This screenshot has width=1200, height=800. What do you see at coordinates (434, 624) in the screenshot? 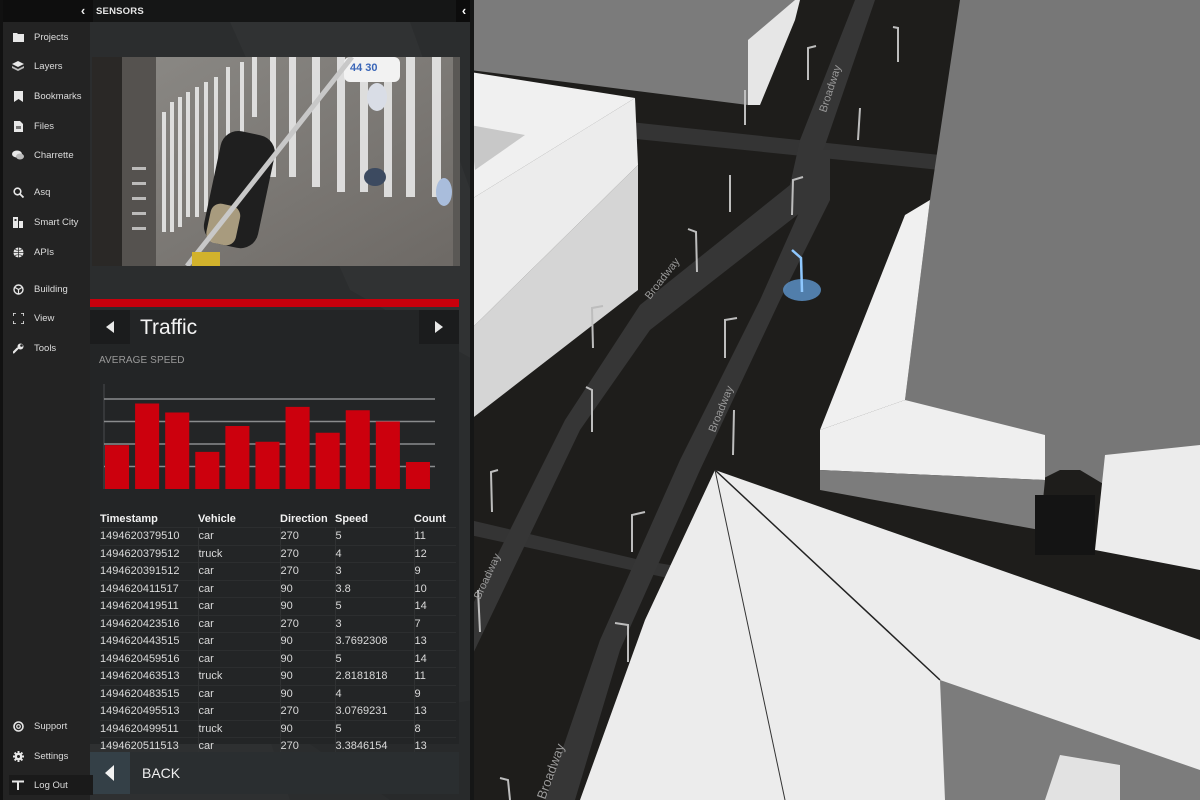
I see `cell-count: 7` at bounding box center [434, 624].